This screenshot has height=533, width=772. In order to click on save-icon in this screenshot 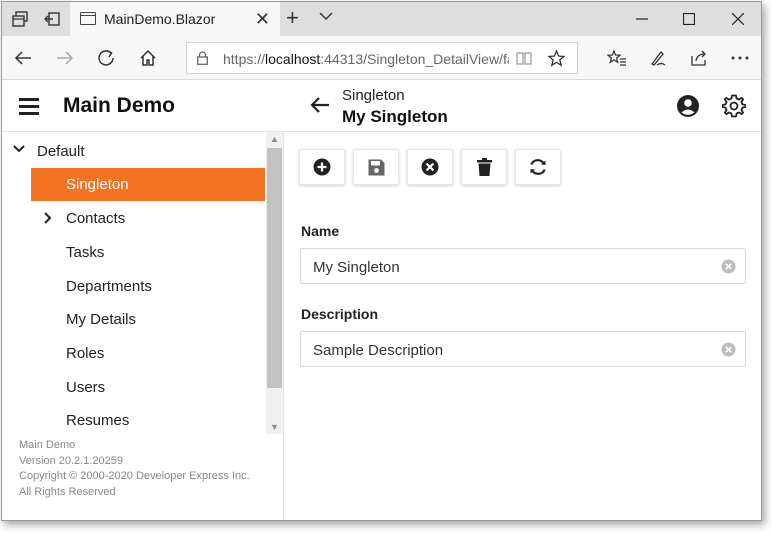, I will do `click(376, 167)`.